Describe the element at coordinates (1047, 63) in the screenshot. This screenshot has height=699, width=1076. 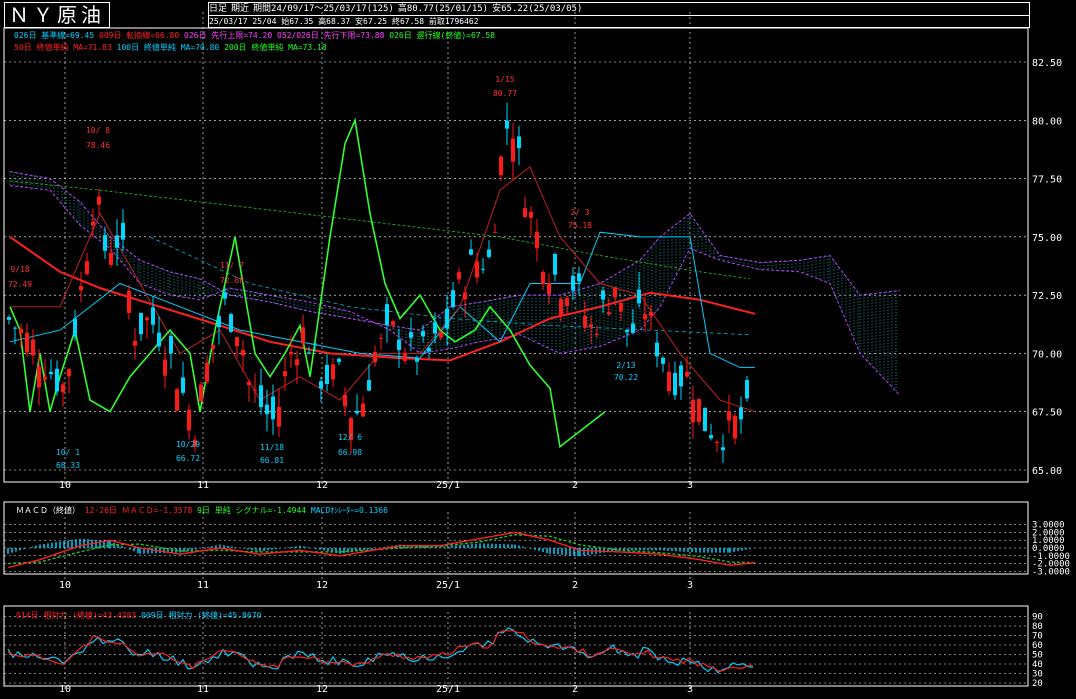
I see `price-tick-label: 82.50` at that location.